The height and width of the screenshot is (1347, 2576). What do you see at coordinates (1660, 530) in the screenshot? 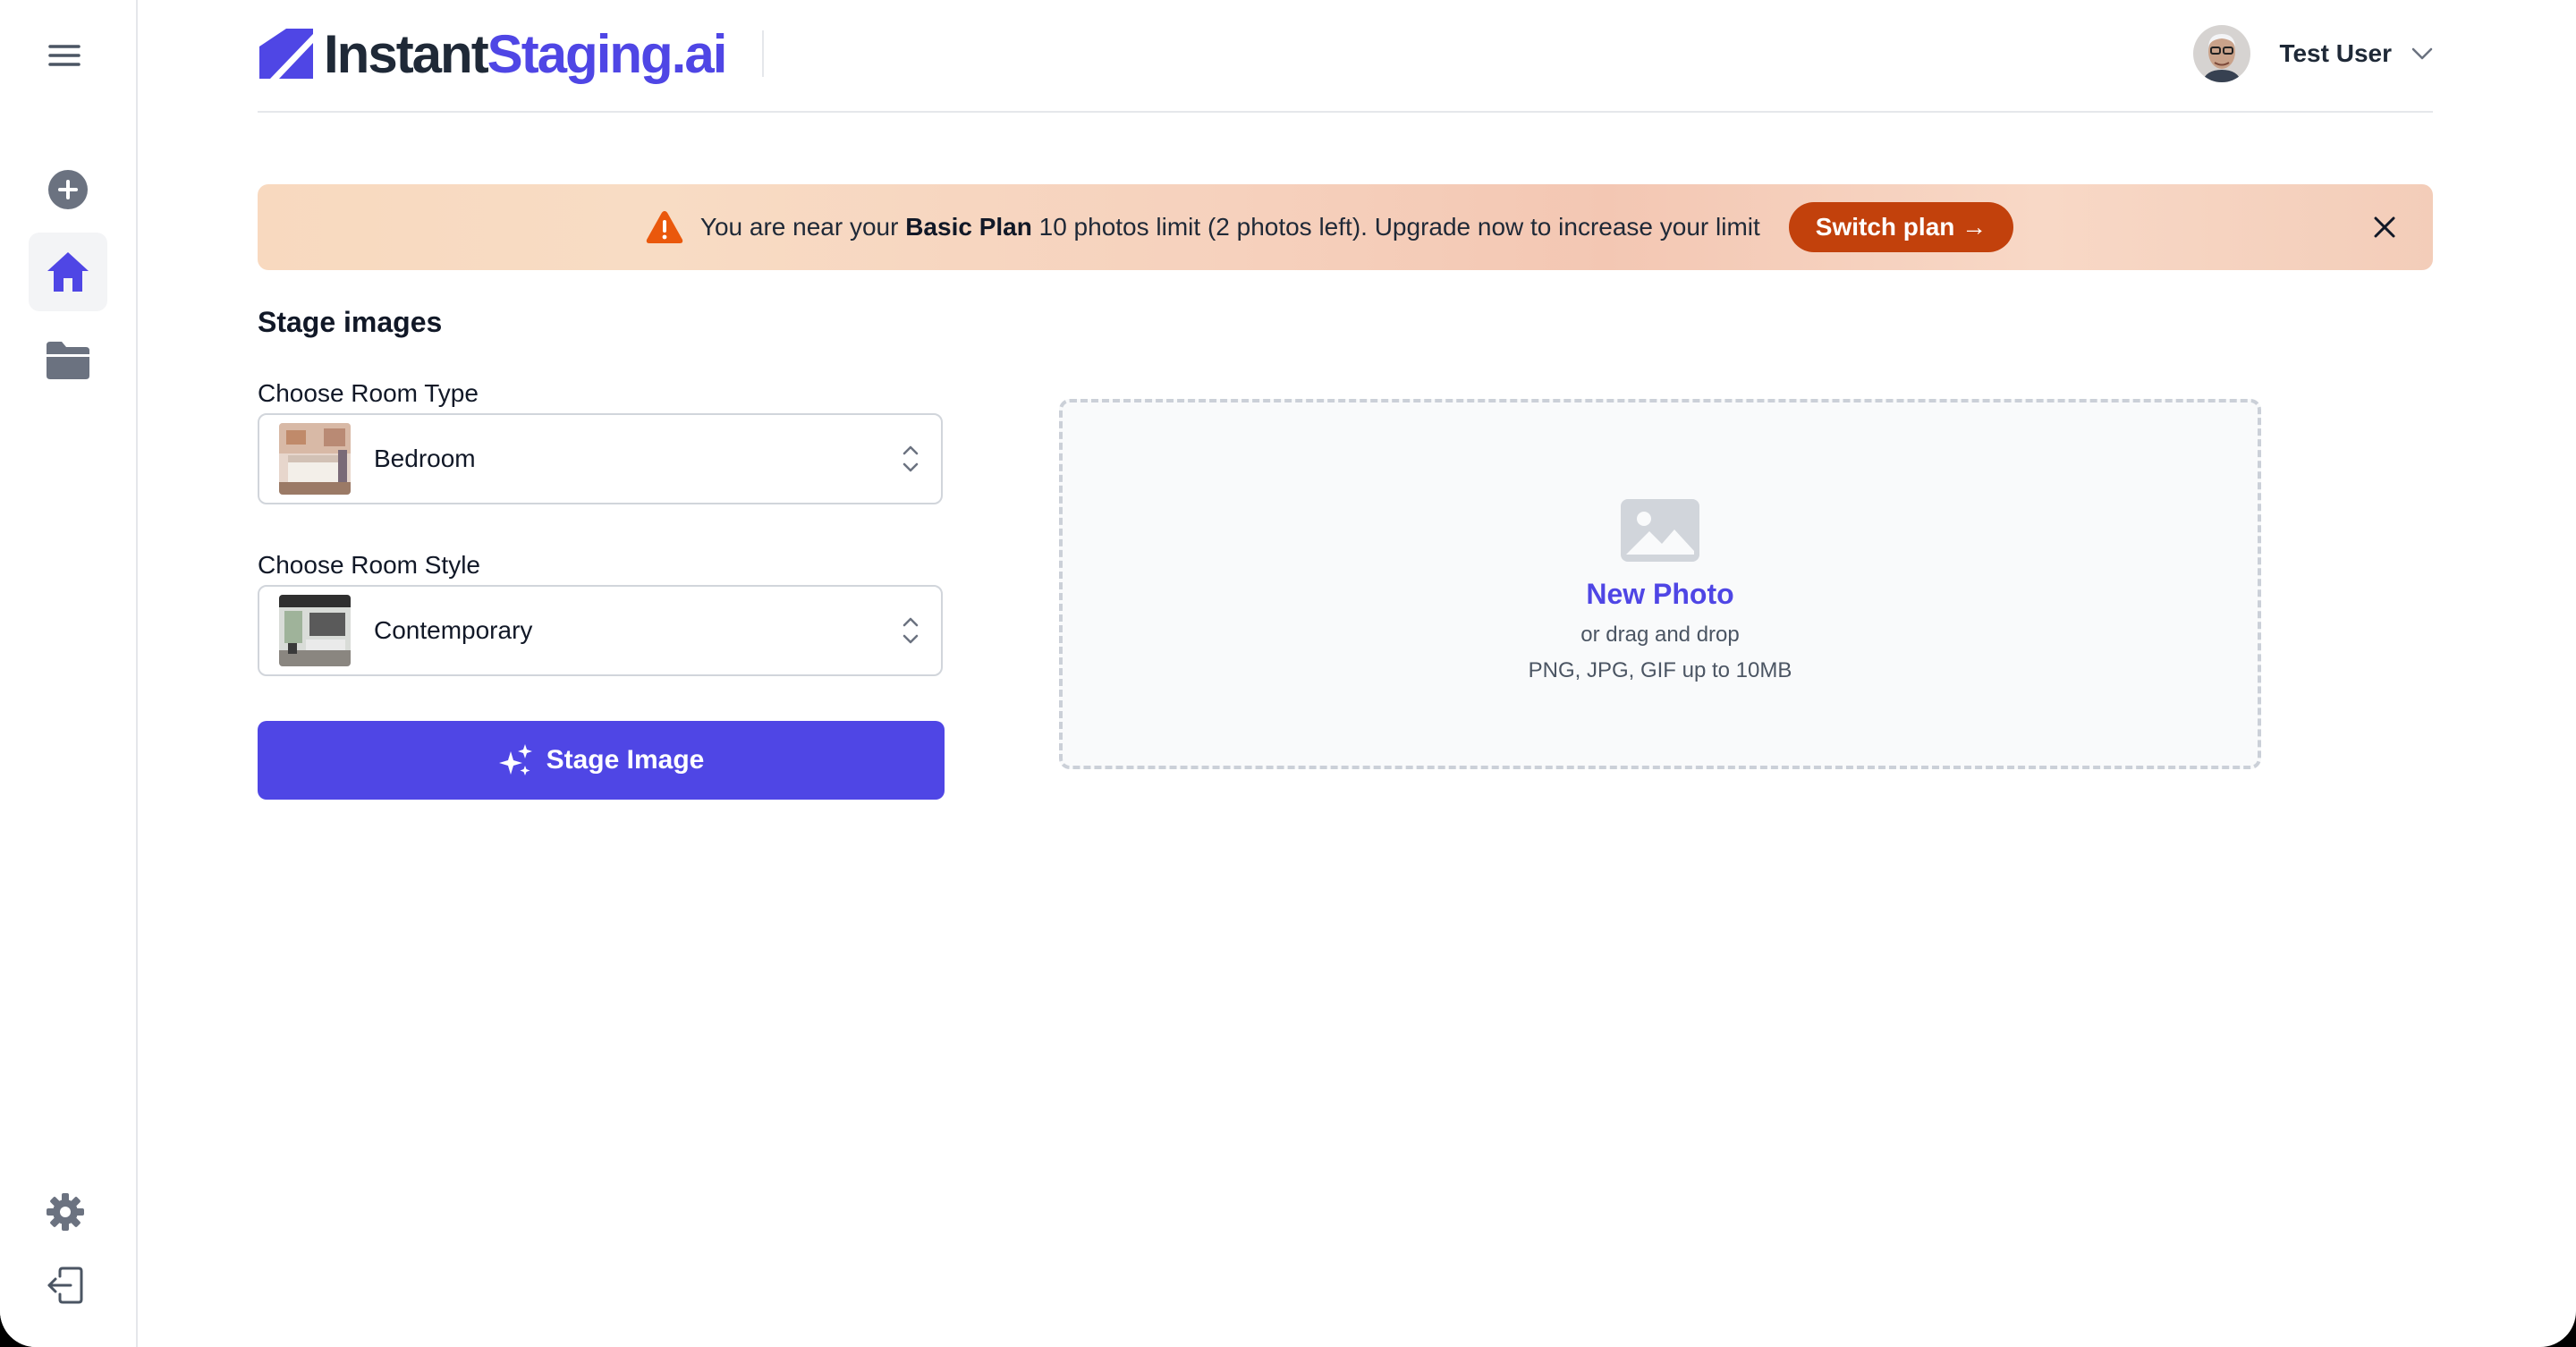
I see `image-icon` at bounding box center [1660, 530].